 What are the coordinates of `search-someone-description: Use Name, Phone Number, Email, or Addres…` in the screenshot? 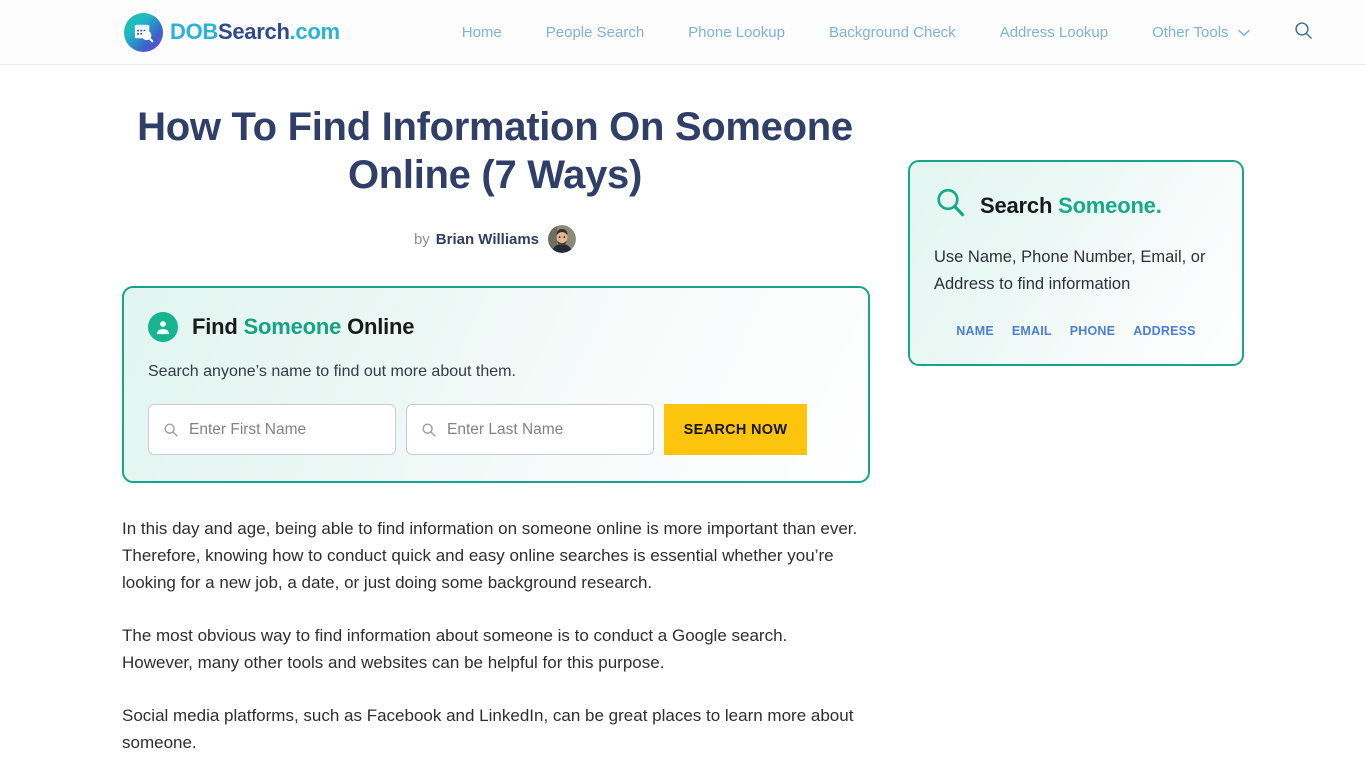 It's located at (1070, 270).